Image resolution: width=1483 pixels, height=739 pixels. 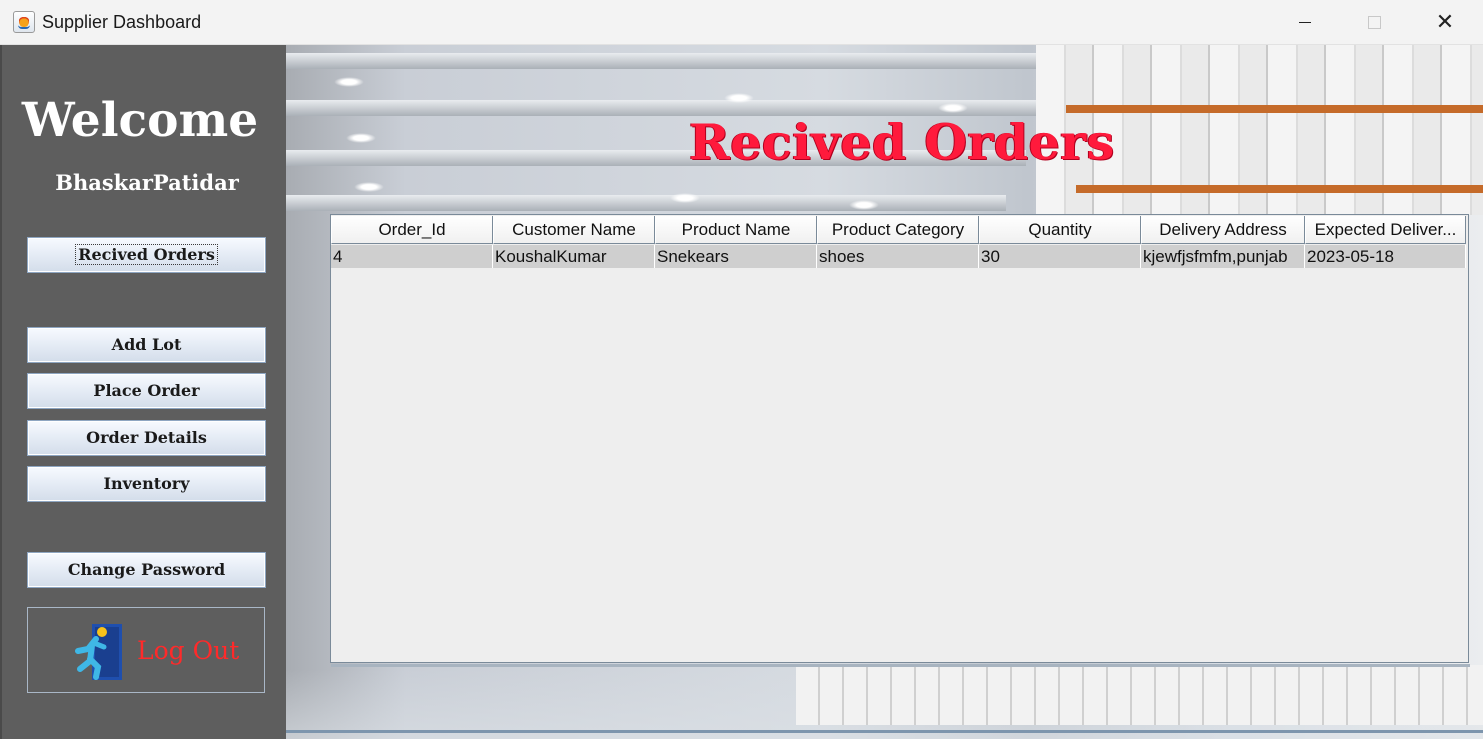 What do you see at coordinates (1223, 256) in the screenshot?
I see `cell-delivery-address: kjewfjsfmfm,punjab` at bounding box center [1223, 256].